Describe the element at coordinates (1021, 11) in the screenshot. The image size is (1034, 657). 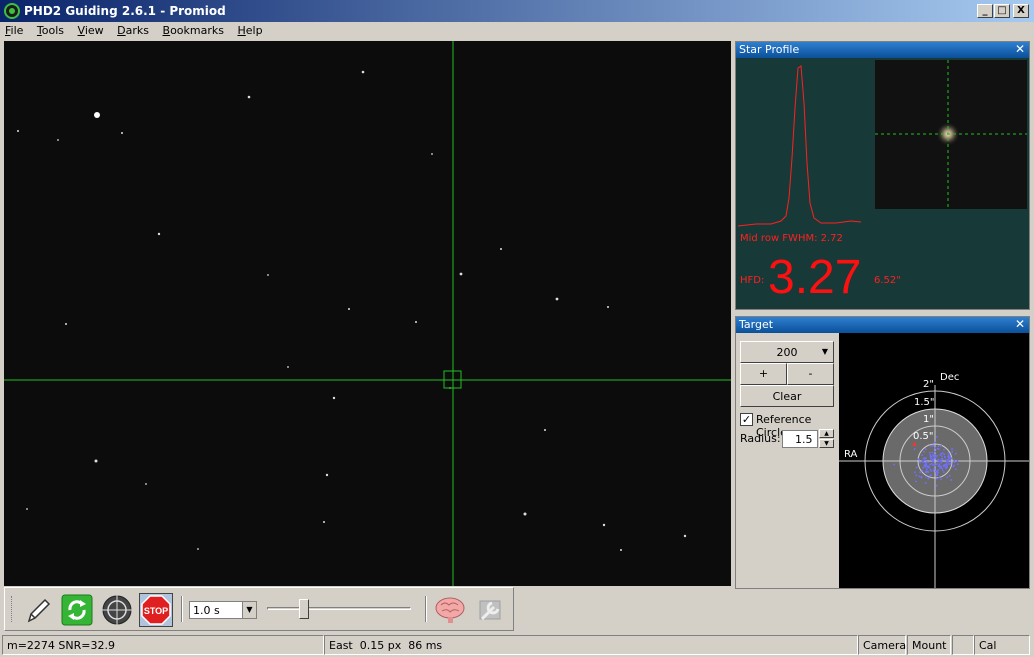
I see `close-window-button: X` at that location.